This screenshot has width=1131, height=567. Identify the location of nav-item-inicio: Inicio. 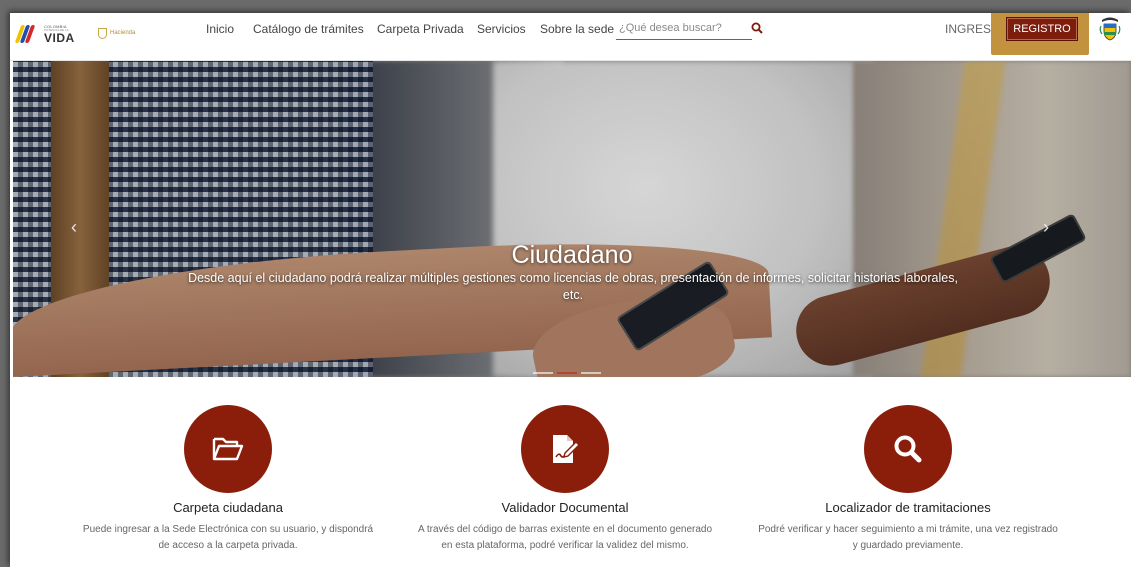
(220, 29).